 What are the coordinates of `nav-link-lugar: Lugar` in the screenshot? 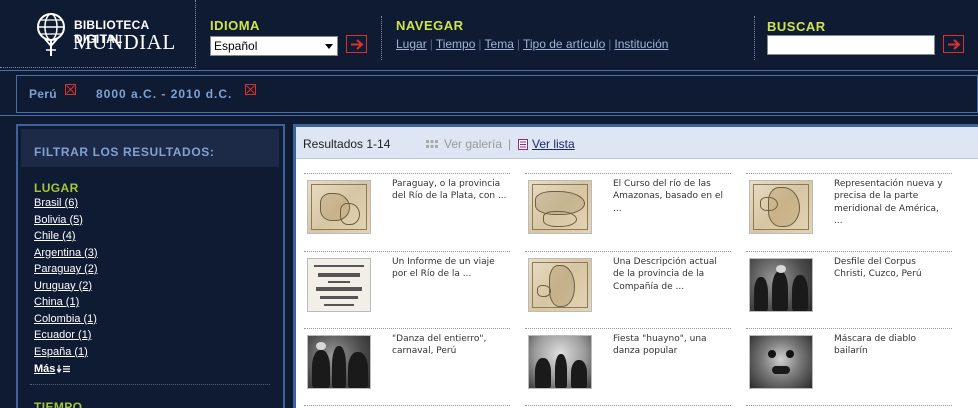 It's located at (411, 44).